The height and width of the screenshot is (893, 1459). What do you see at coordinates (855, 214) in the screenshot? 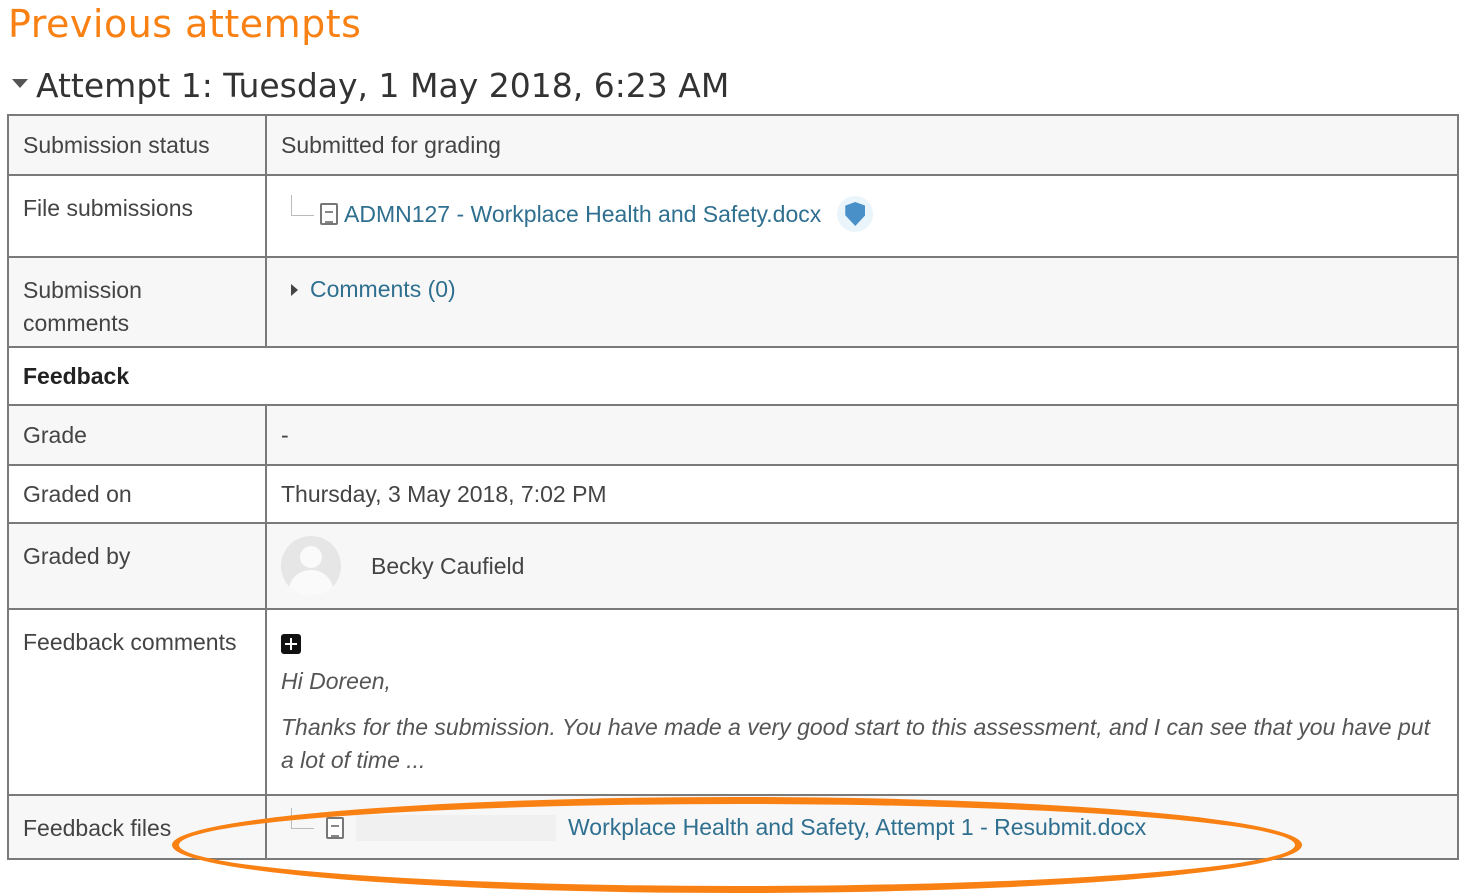
I see `shield-icon` at bounding box center [855, 214].